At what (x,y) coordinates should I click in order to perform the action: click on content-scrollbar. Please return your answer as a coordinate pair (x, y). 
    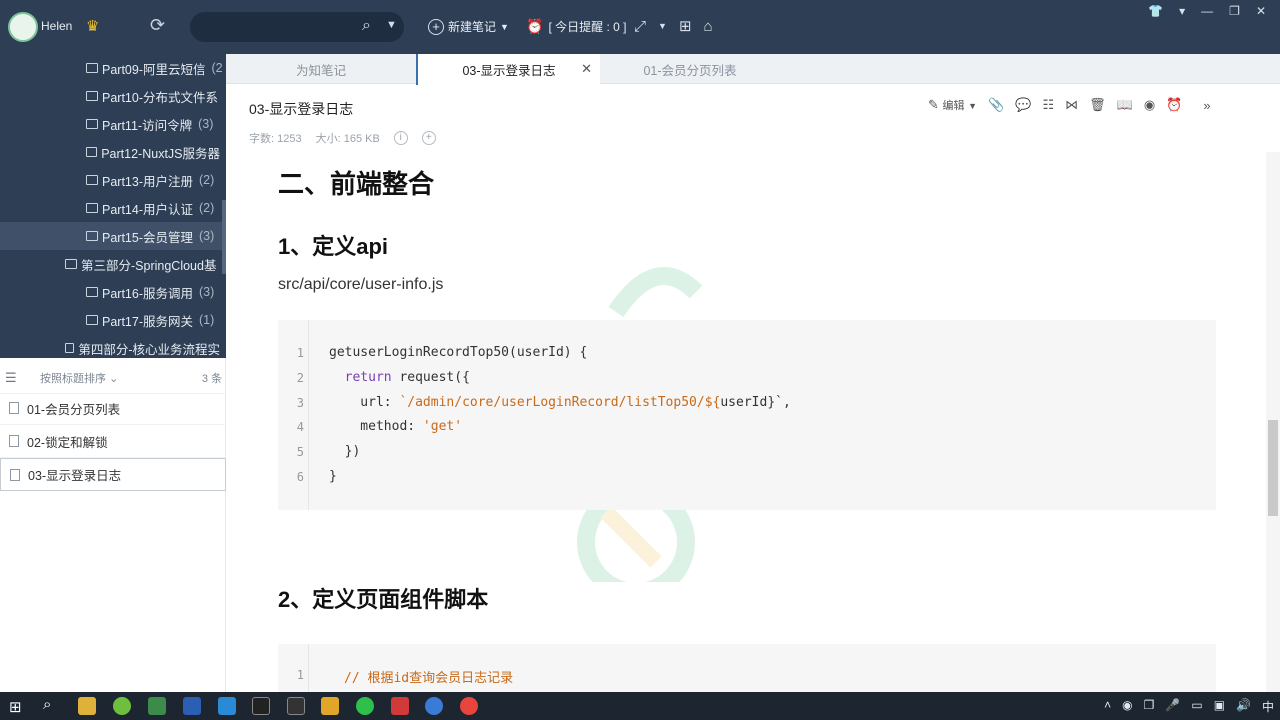
    Looking at the image, I should click on (1273, 422).